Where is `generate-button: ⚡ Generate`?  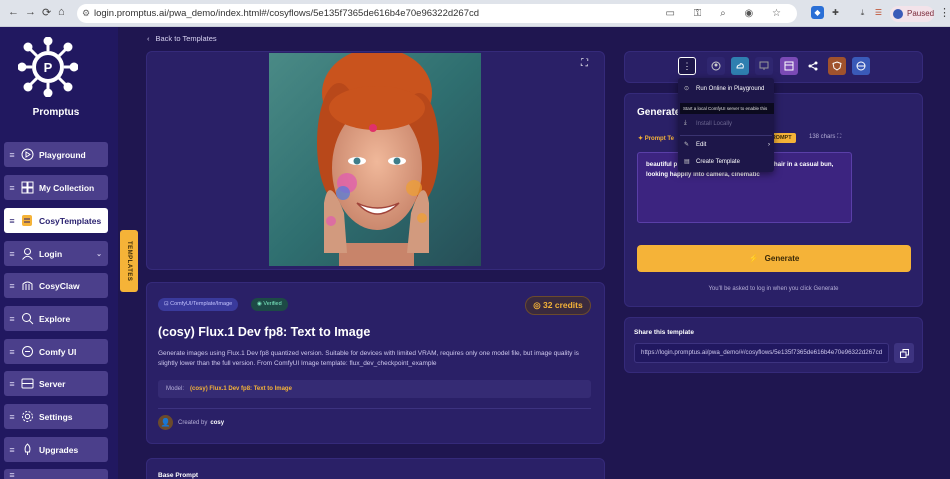
generate-button: ⚡ Generate is located at coordinates (774, 258).